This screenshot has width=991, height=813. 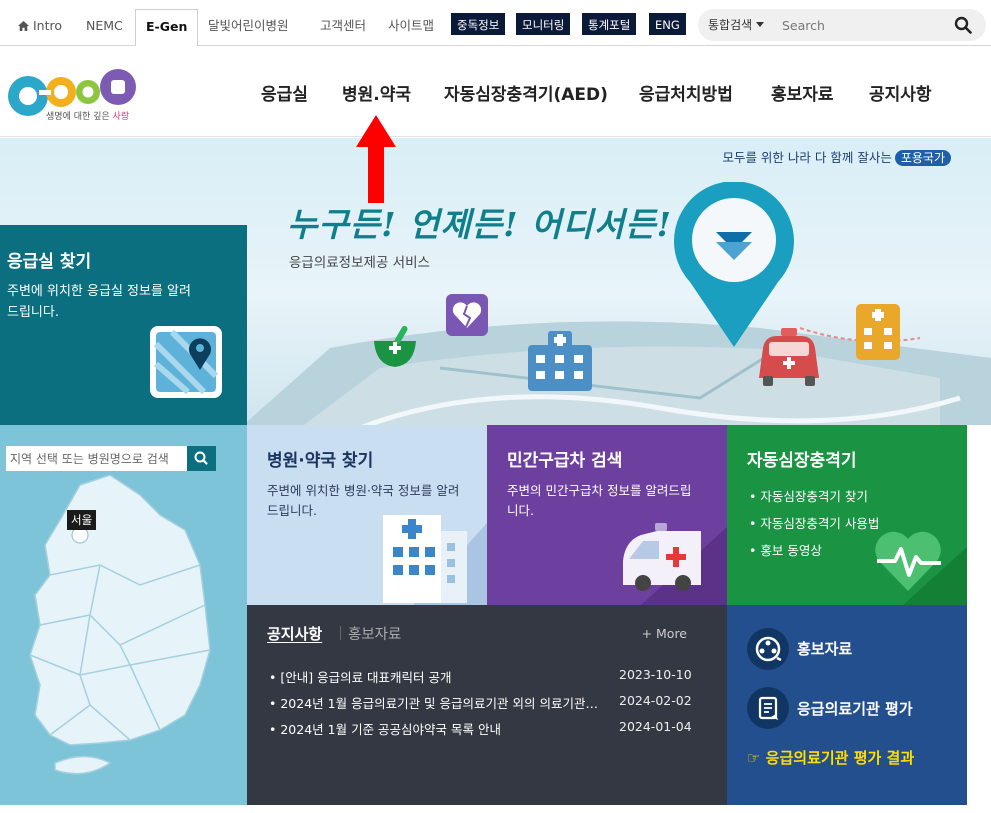 I want to click on er-evaluation-link: 응급의료기관 평가, so click(x=855, y=708).